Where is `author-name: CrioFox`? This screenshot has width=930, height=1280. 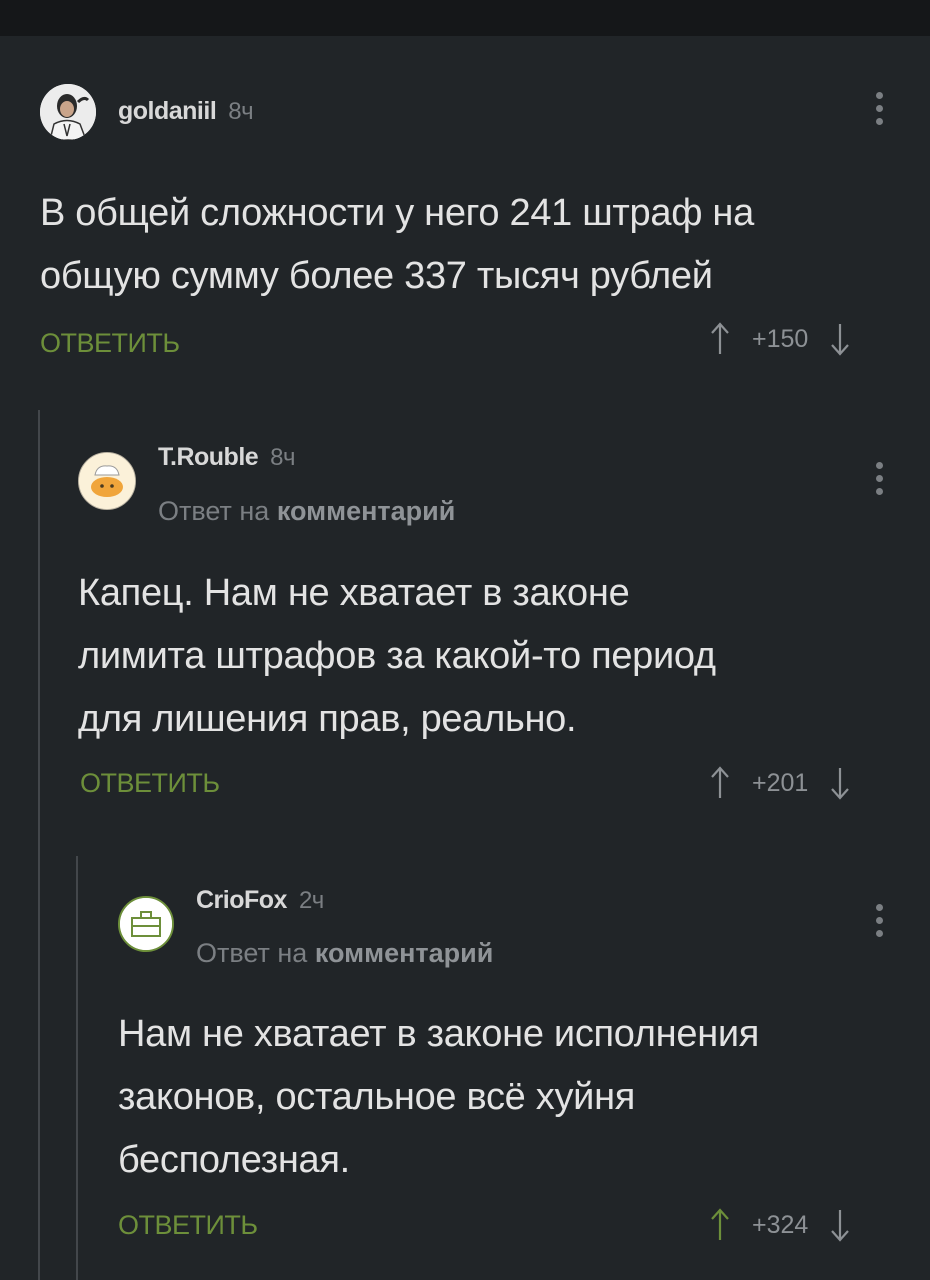
author-name: CrioFox is located at coordinates (241, 900).